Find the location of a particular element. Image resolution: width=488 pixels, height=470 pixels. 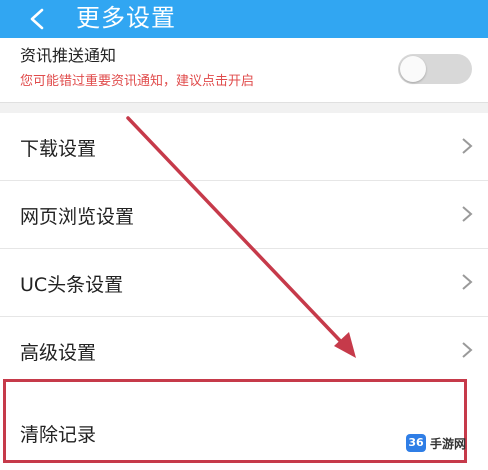

toggle-knob is located at coordinates (413, 69).